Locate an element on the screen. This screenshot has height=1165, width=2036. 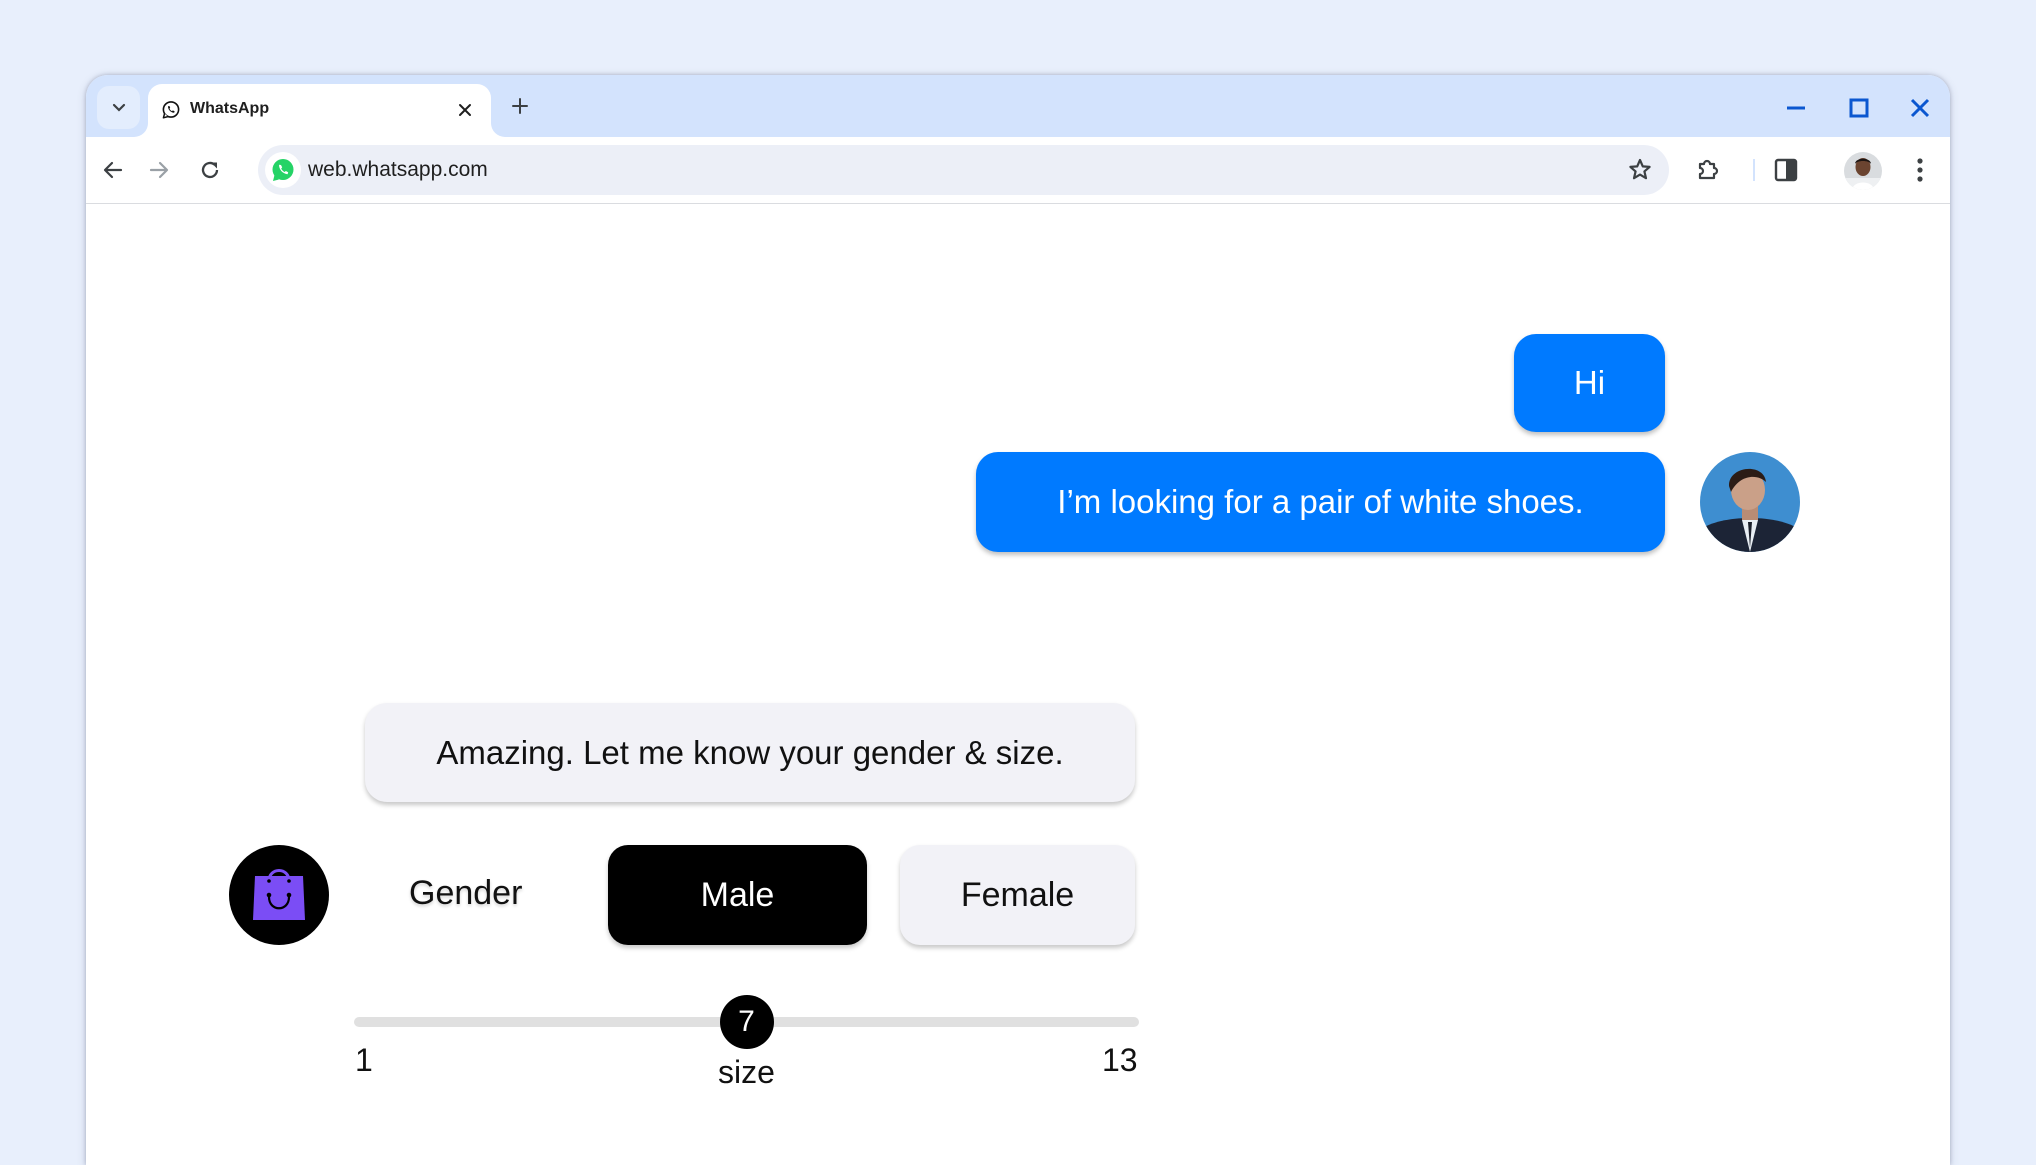
gender-label: Gender is located at coordinates (466, 893).